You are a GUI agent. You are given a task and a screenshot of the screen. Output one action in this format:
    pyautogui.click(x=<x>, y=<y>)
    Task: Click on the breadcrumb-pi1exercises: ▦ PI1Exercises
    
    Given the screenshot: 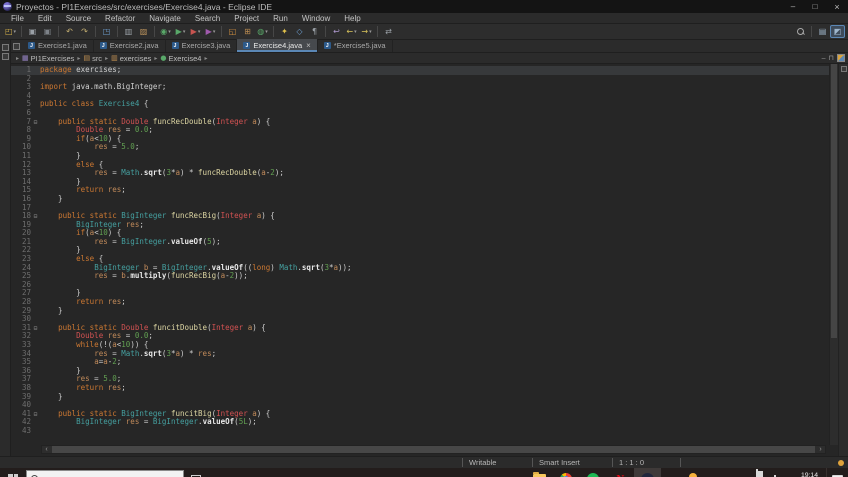 What is the action you would take?
    pyautogui.click(x=48, y=58)
    